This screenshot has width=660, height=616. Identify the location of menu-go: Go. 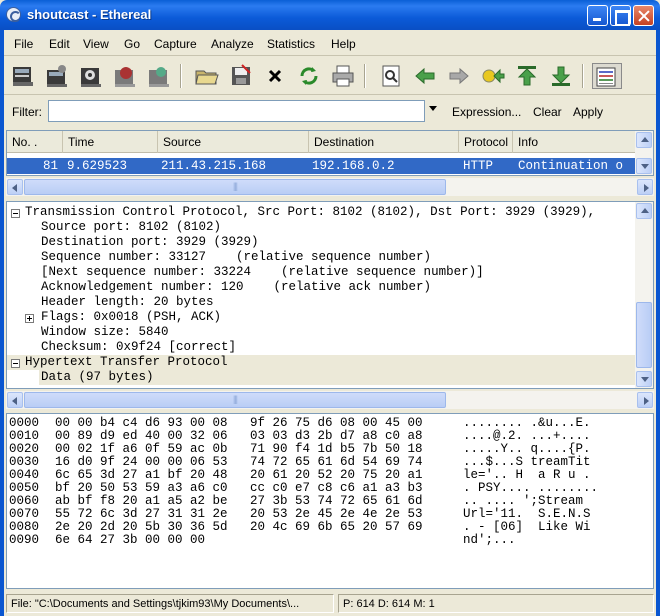
(132, 44).